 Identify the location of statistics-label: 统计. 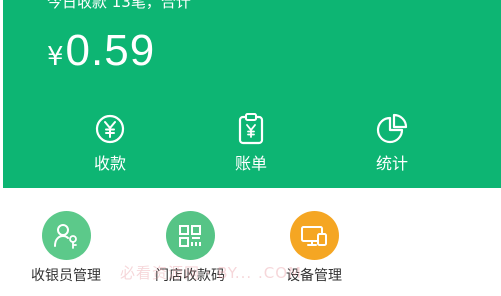
(391, 163).